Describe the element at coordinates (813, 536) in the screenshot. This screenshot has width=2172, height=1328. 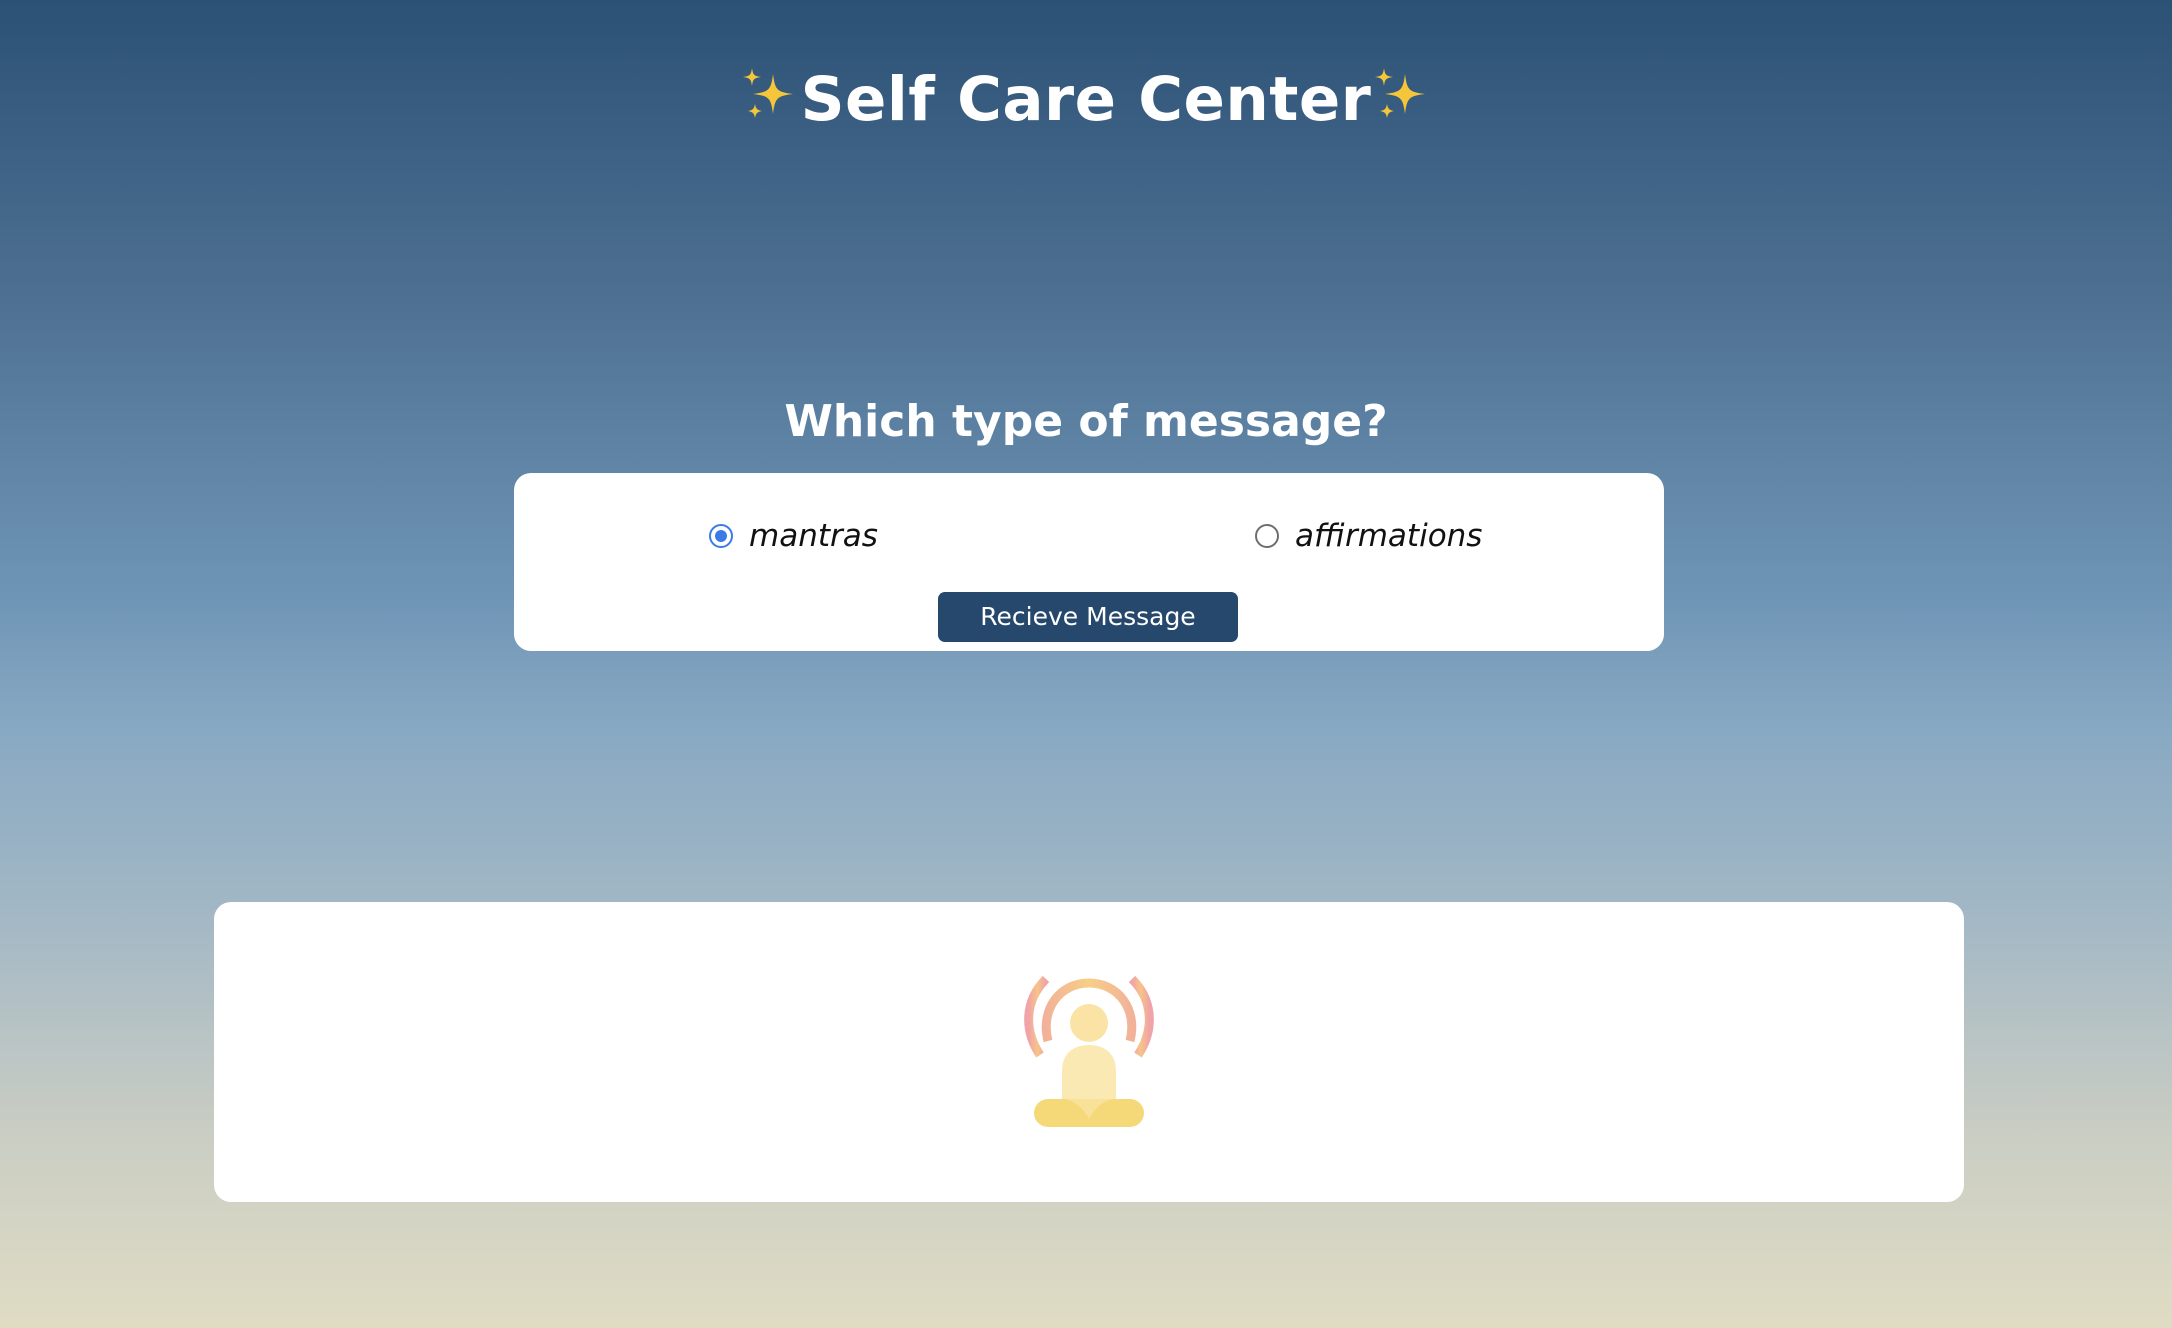
I see `option-mantras-label: mantras` at that location.